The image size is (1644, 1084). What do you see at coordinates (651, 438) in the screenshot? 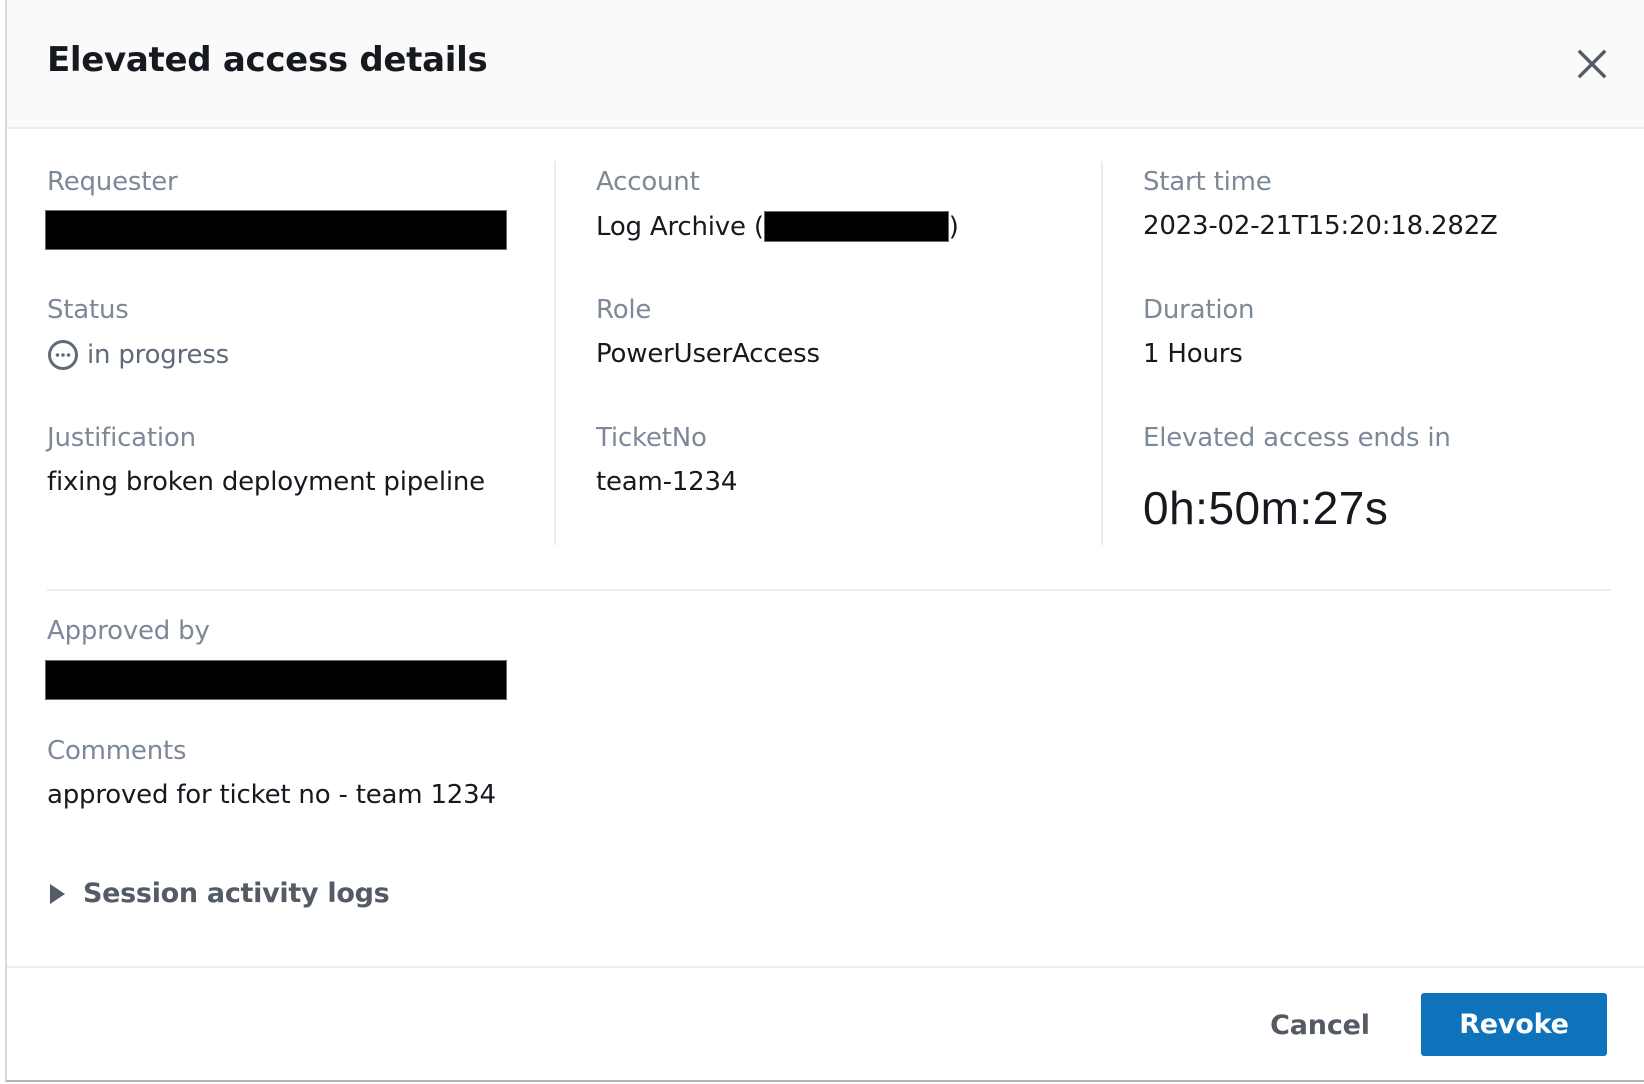
I see `ticket-label: TicketNo` at bounding box center [651, 438].